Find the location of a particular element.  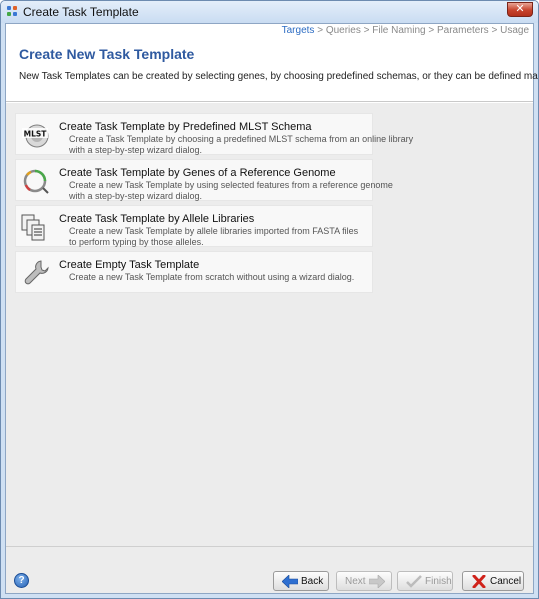

cancel-x-icon is located at coordinates (479, 581).